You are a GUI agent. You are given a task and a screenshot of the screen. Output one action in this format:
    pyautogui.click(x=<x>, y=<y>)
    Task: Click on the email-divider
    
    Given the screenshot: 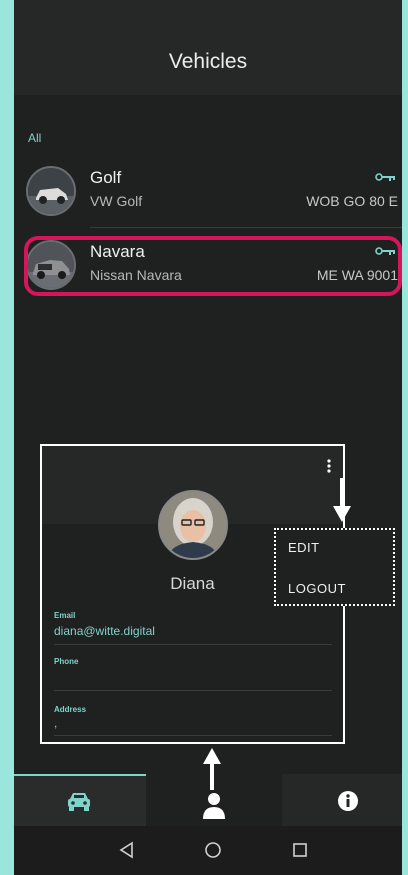 What is the action you would take?
    pyautogui.click(x=193, y=644)
    